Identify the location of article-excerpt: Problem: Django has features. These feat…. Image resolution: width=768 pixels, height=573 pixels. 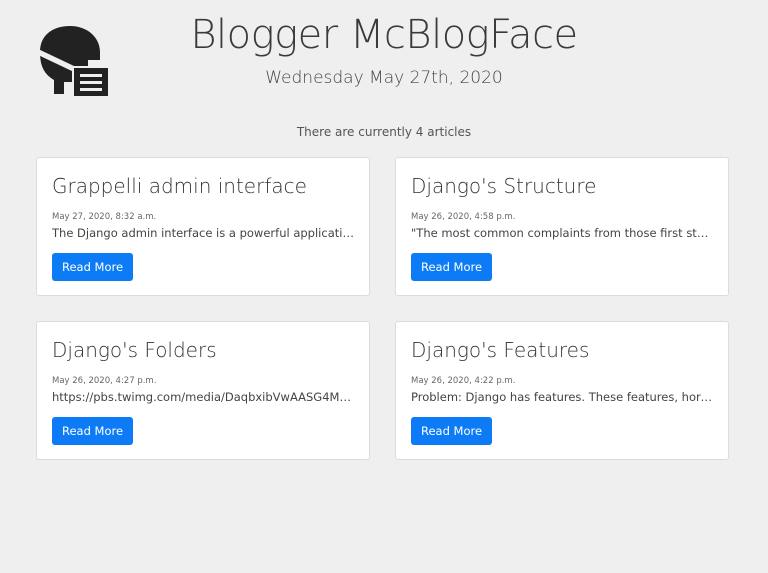
(562, 397).